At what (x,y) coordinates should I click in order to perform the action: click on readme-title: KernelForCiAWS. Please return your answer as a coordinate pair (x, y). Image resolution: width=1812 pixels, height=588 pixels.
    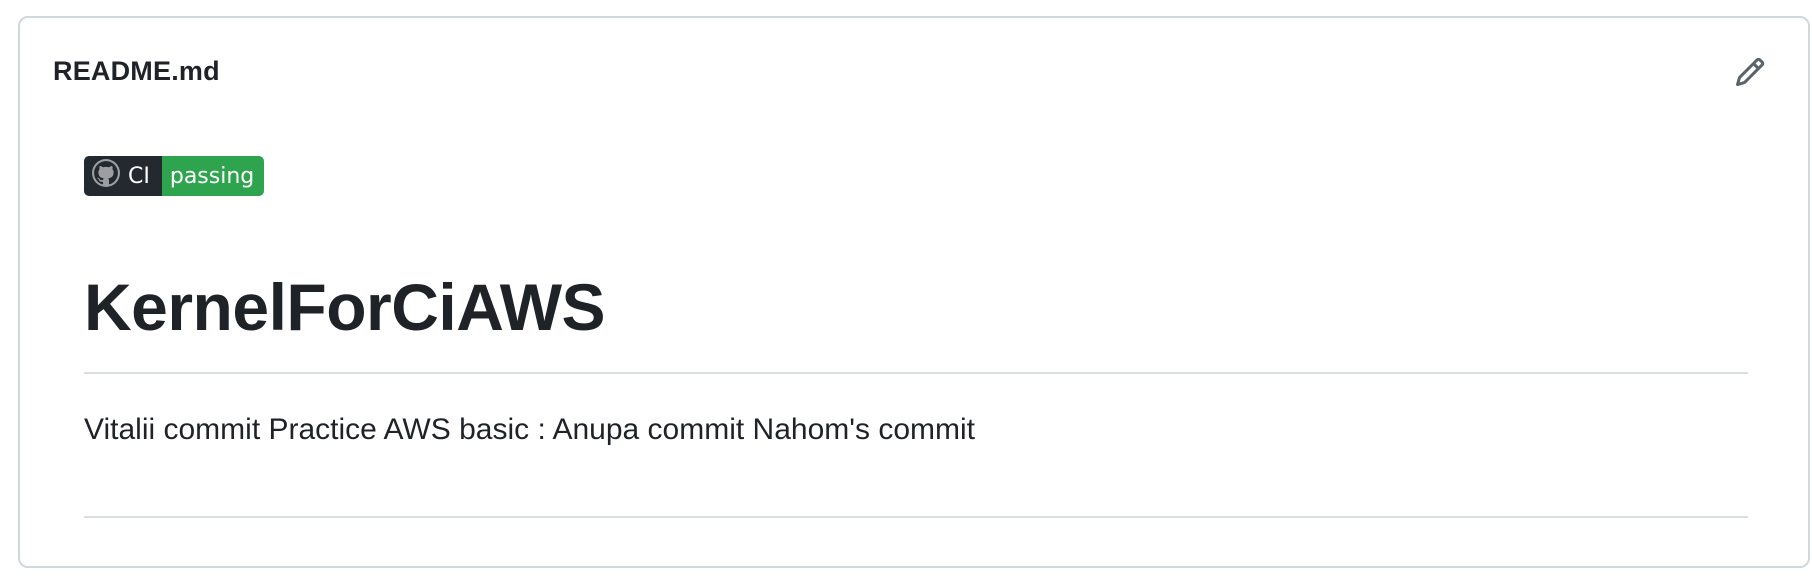
    Looking at the image, I should click on (345, 307).